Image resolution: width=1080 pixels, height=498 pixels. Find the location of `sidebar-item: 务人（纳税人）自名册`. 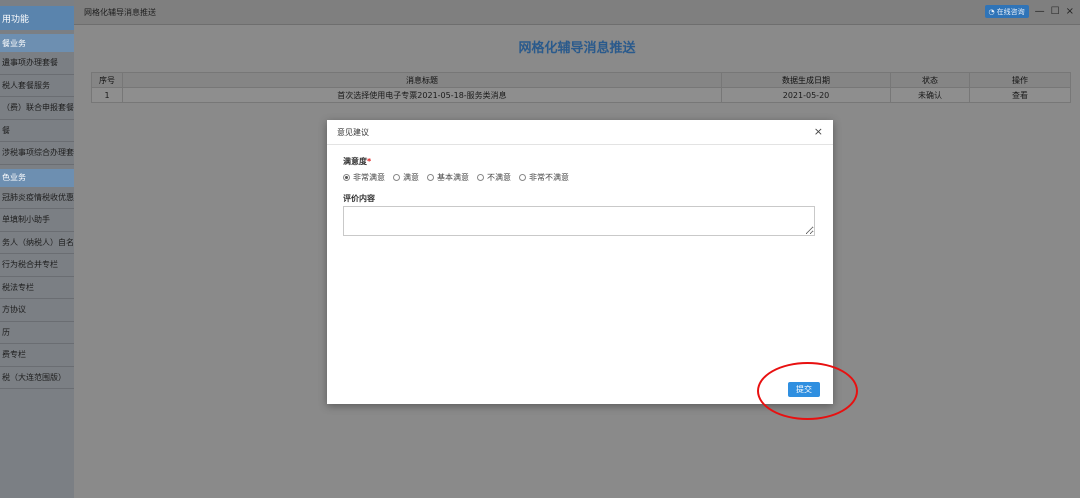

sidebar-item: 务人（纳税人）自名册 is located at coordinates (37, 243).